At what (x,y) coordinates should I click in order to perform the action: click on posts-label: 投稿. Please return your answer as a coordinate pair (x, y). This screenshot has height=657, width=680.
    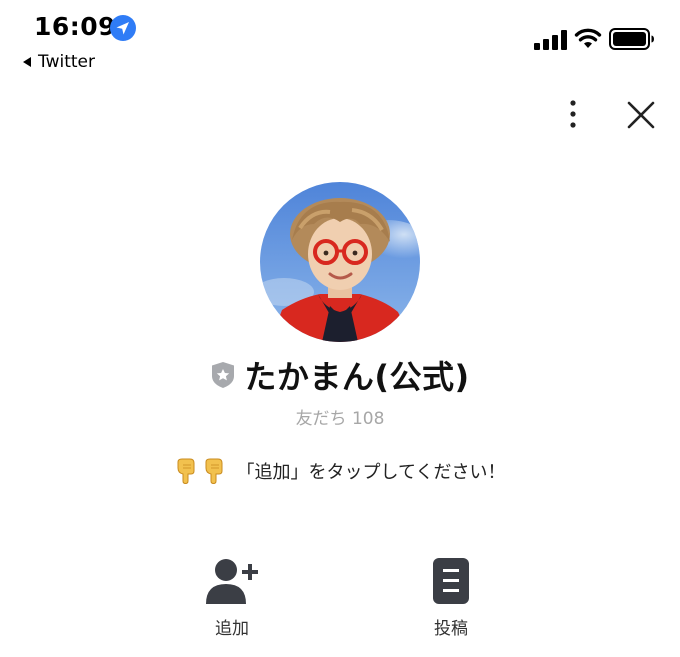
    Looking at the image, I should click on (451, 629).